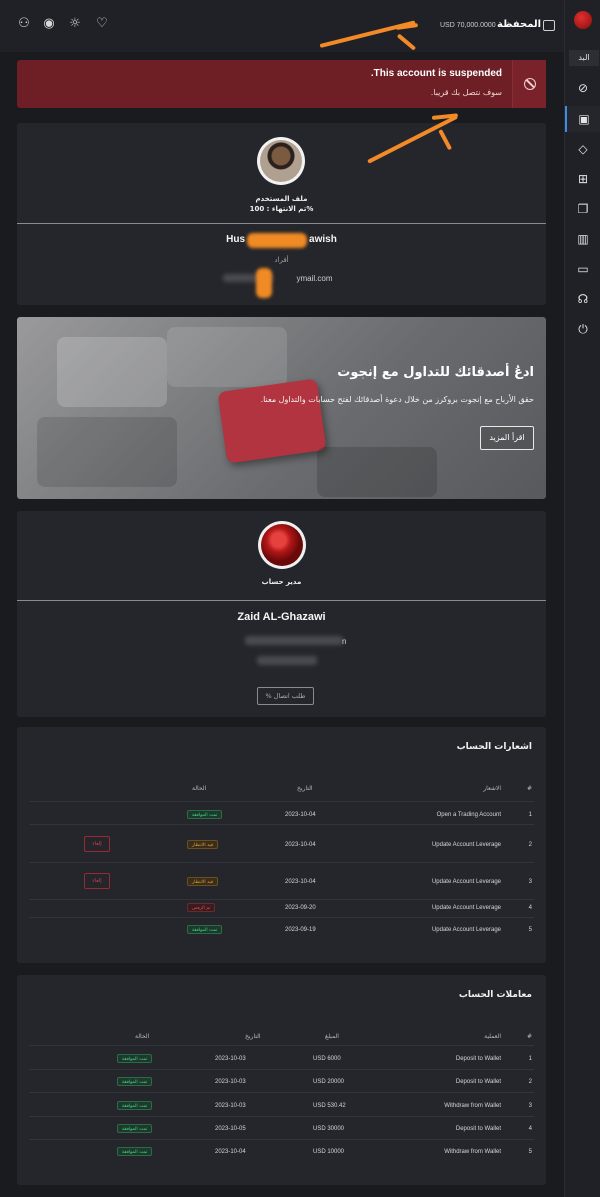 Image resolution: width=600 pixels, height=1197 pixels. Describe the element at coordinates (102, 24) in the screenshot. I see `handshake-icon: ♡` at that location.